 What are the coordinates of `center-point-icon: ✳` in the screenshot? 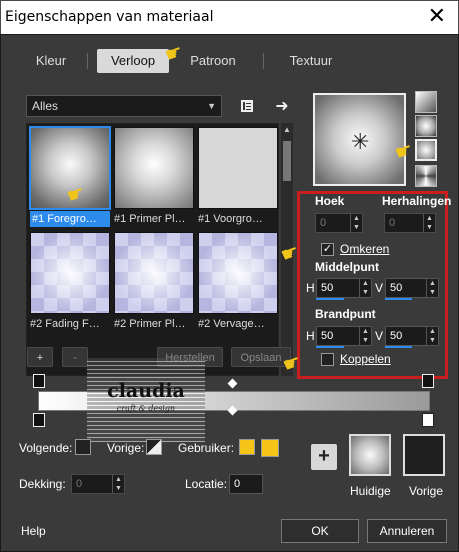 It's located at (360, 142).